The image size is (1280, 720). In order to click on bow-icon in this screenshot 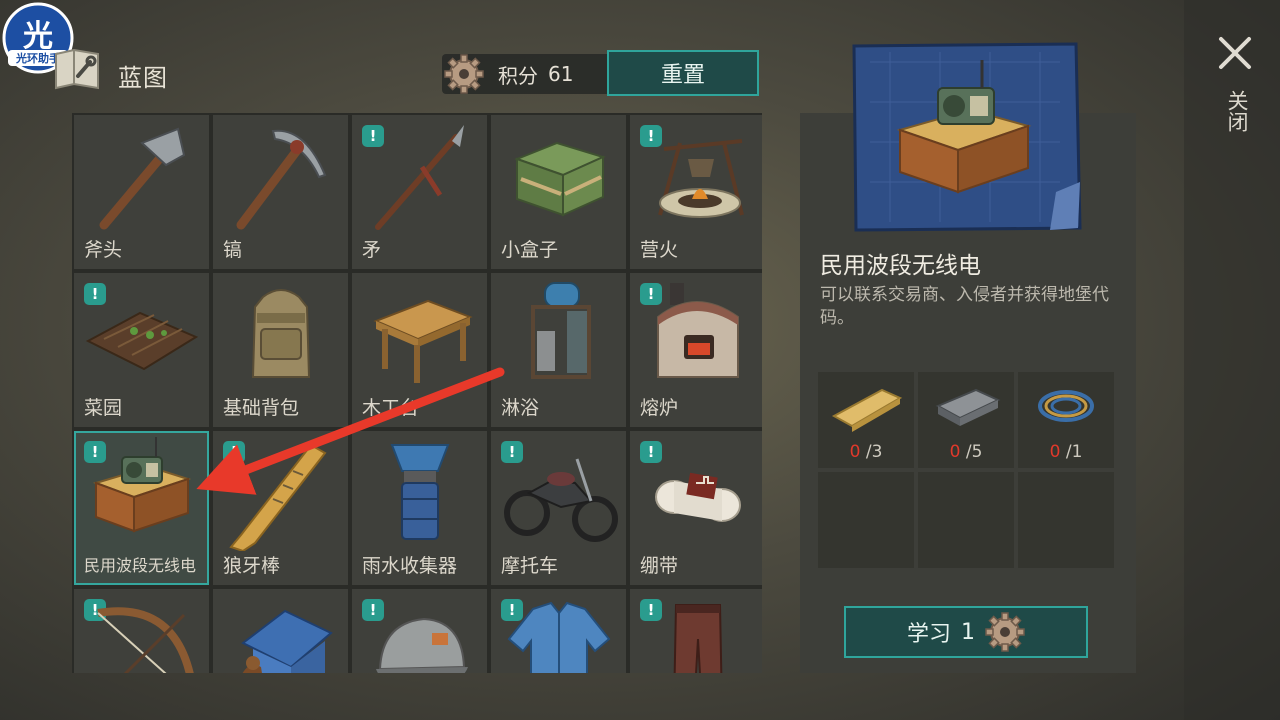, I will do `click(145, 640)`.